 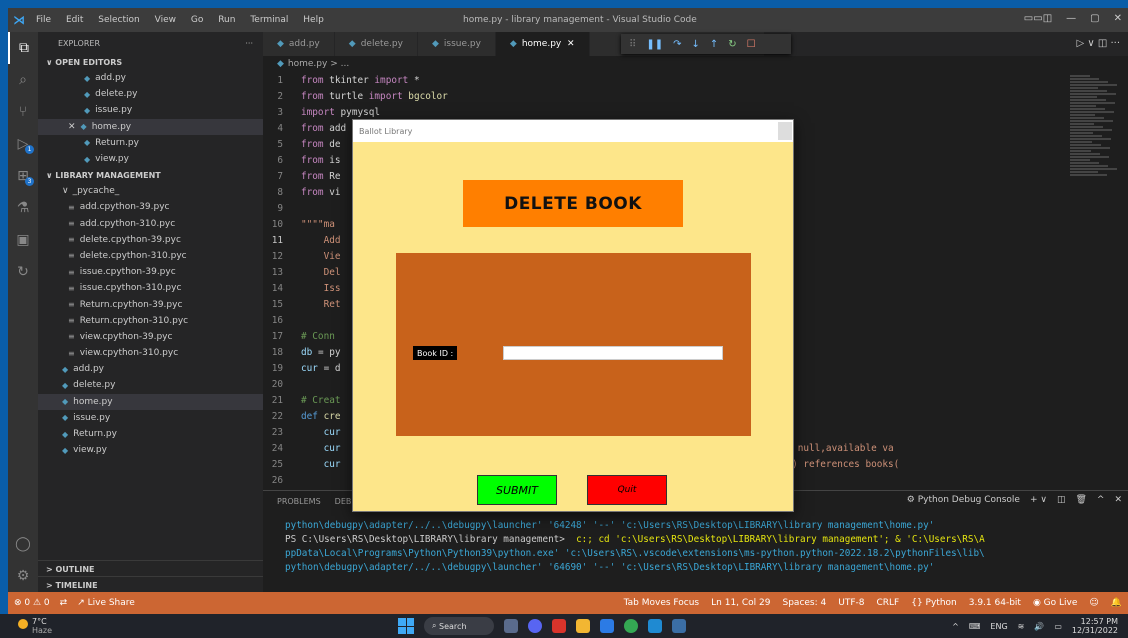 I want to click on open-editor-item: ✕ ◆ home.py, so click(x=150, y=126).